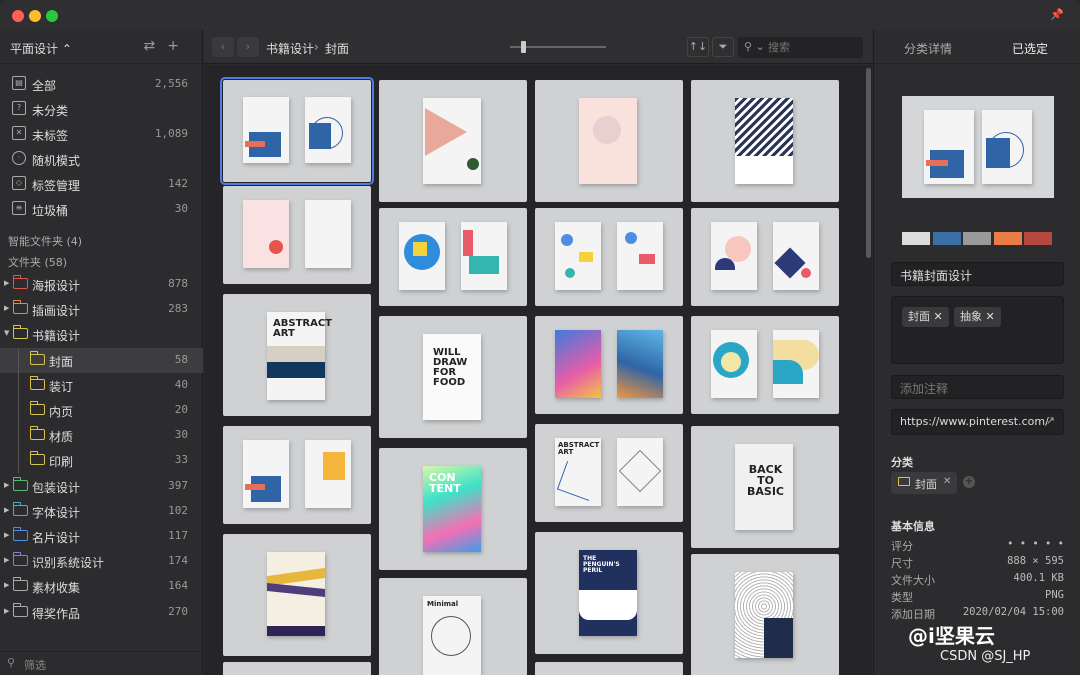 This screenshot has width=1080, height=675. Describe the element at coordinates (156, 46) in the screenshot. I see `sync-icon: ⇄` at that location.